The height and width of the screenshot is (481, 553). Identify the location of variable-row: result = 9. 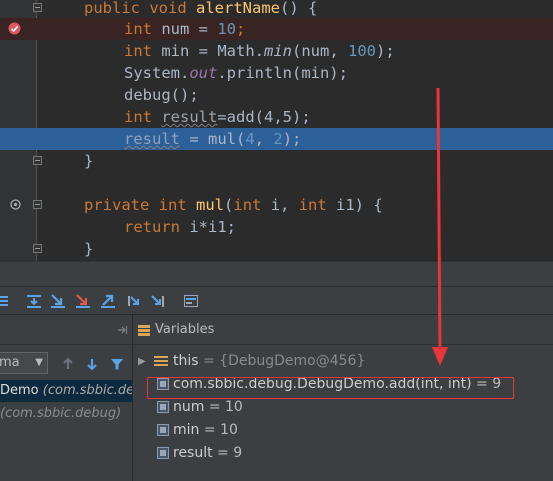
(343, 453).